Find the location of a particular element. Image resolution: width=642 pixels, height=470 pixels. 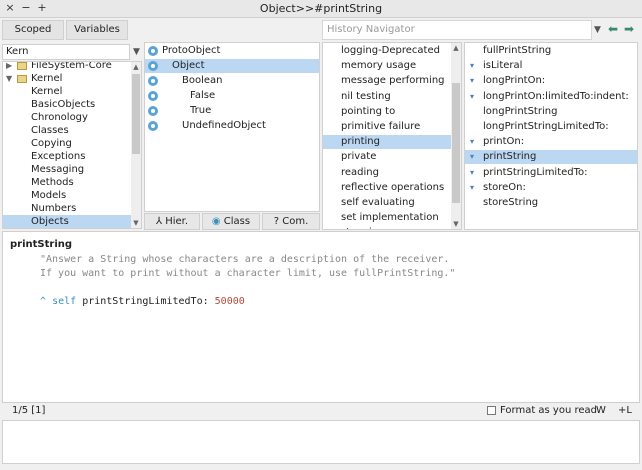

class-item: UndefinedObject is located at coordinates (232, 126).